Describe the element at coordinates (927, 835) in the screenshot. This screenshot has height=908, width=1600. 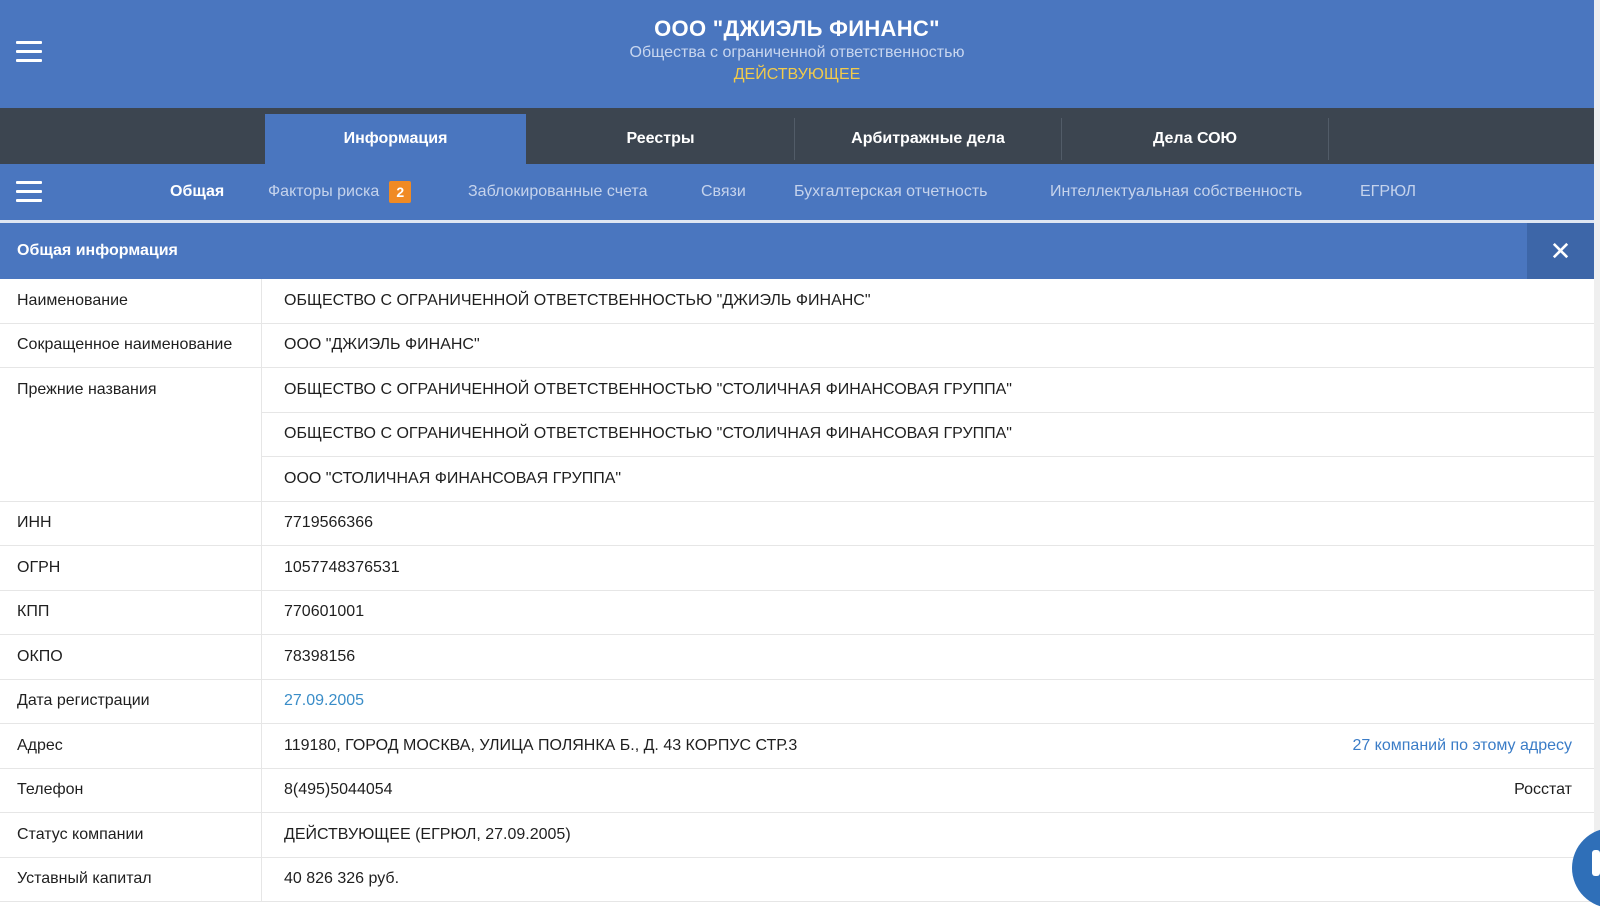
I see `company-status-value: ДЕЙСТВУЮЩЕЕ (ЕГРЮЛ, 27.09.2005)` at that location.